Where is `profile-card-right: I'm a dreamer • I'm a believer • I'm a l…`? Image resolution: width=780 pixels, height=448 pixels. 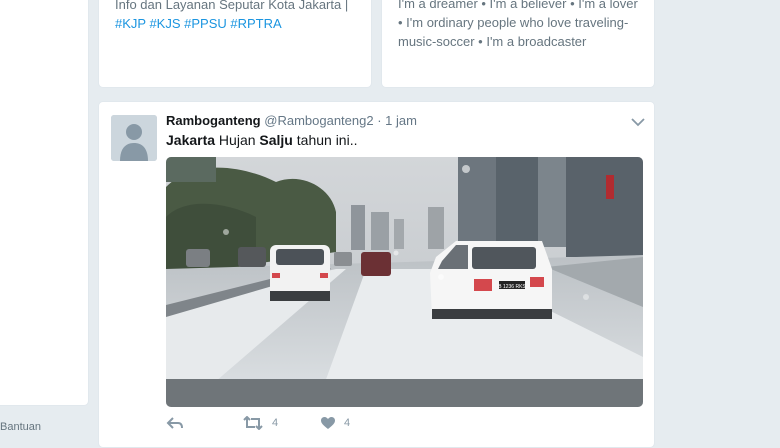 profile-card-right: I'm a dreamer • I'm a believer • I'm a l… is located at coordinates (518, 44).